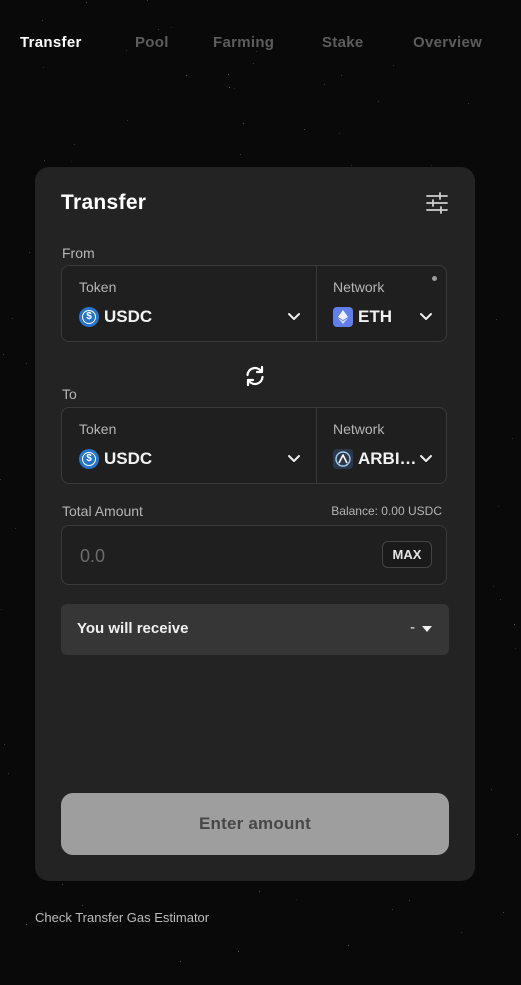 The image size is (521, 985). What do you see at coordinates (412, 627) in the screenshot?
I see `receive-value: -` at bounding box center [412, 627].